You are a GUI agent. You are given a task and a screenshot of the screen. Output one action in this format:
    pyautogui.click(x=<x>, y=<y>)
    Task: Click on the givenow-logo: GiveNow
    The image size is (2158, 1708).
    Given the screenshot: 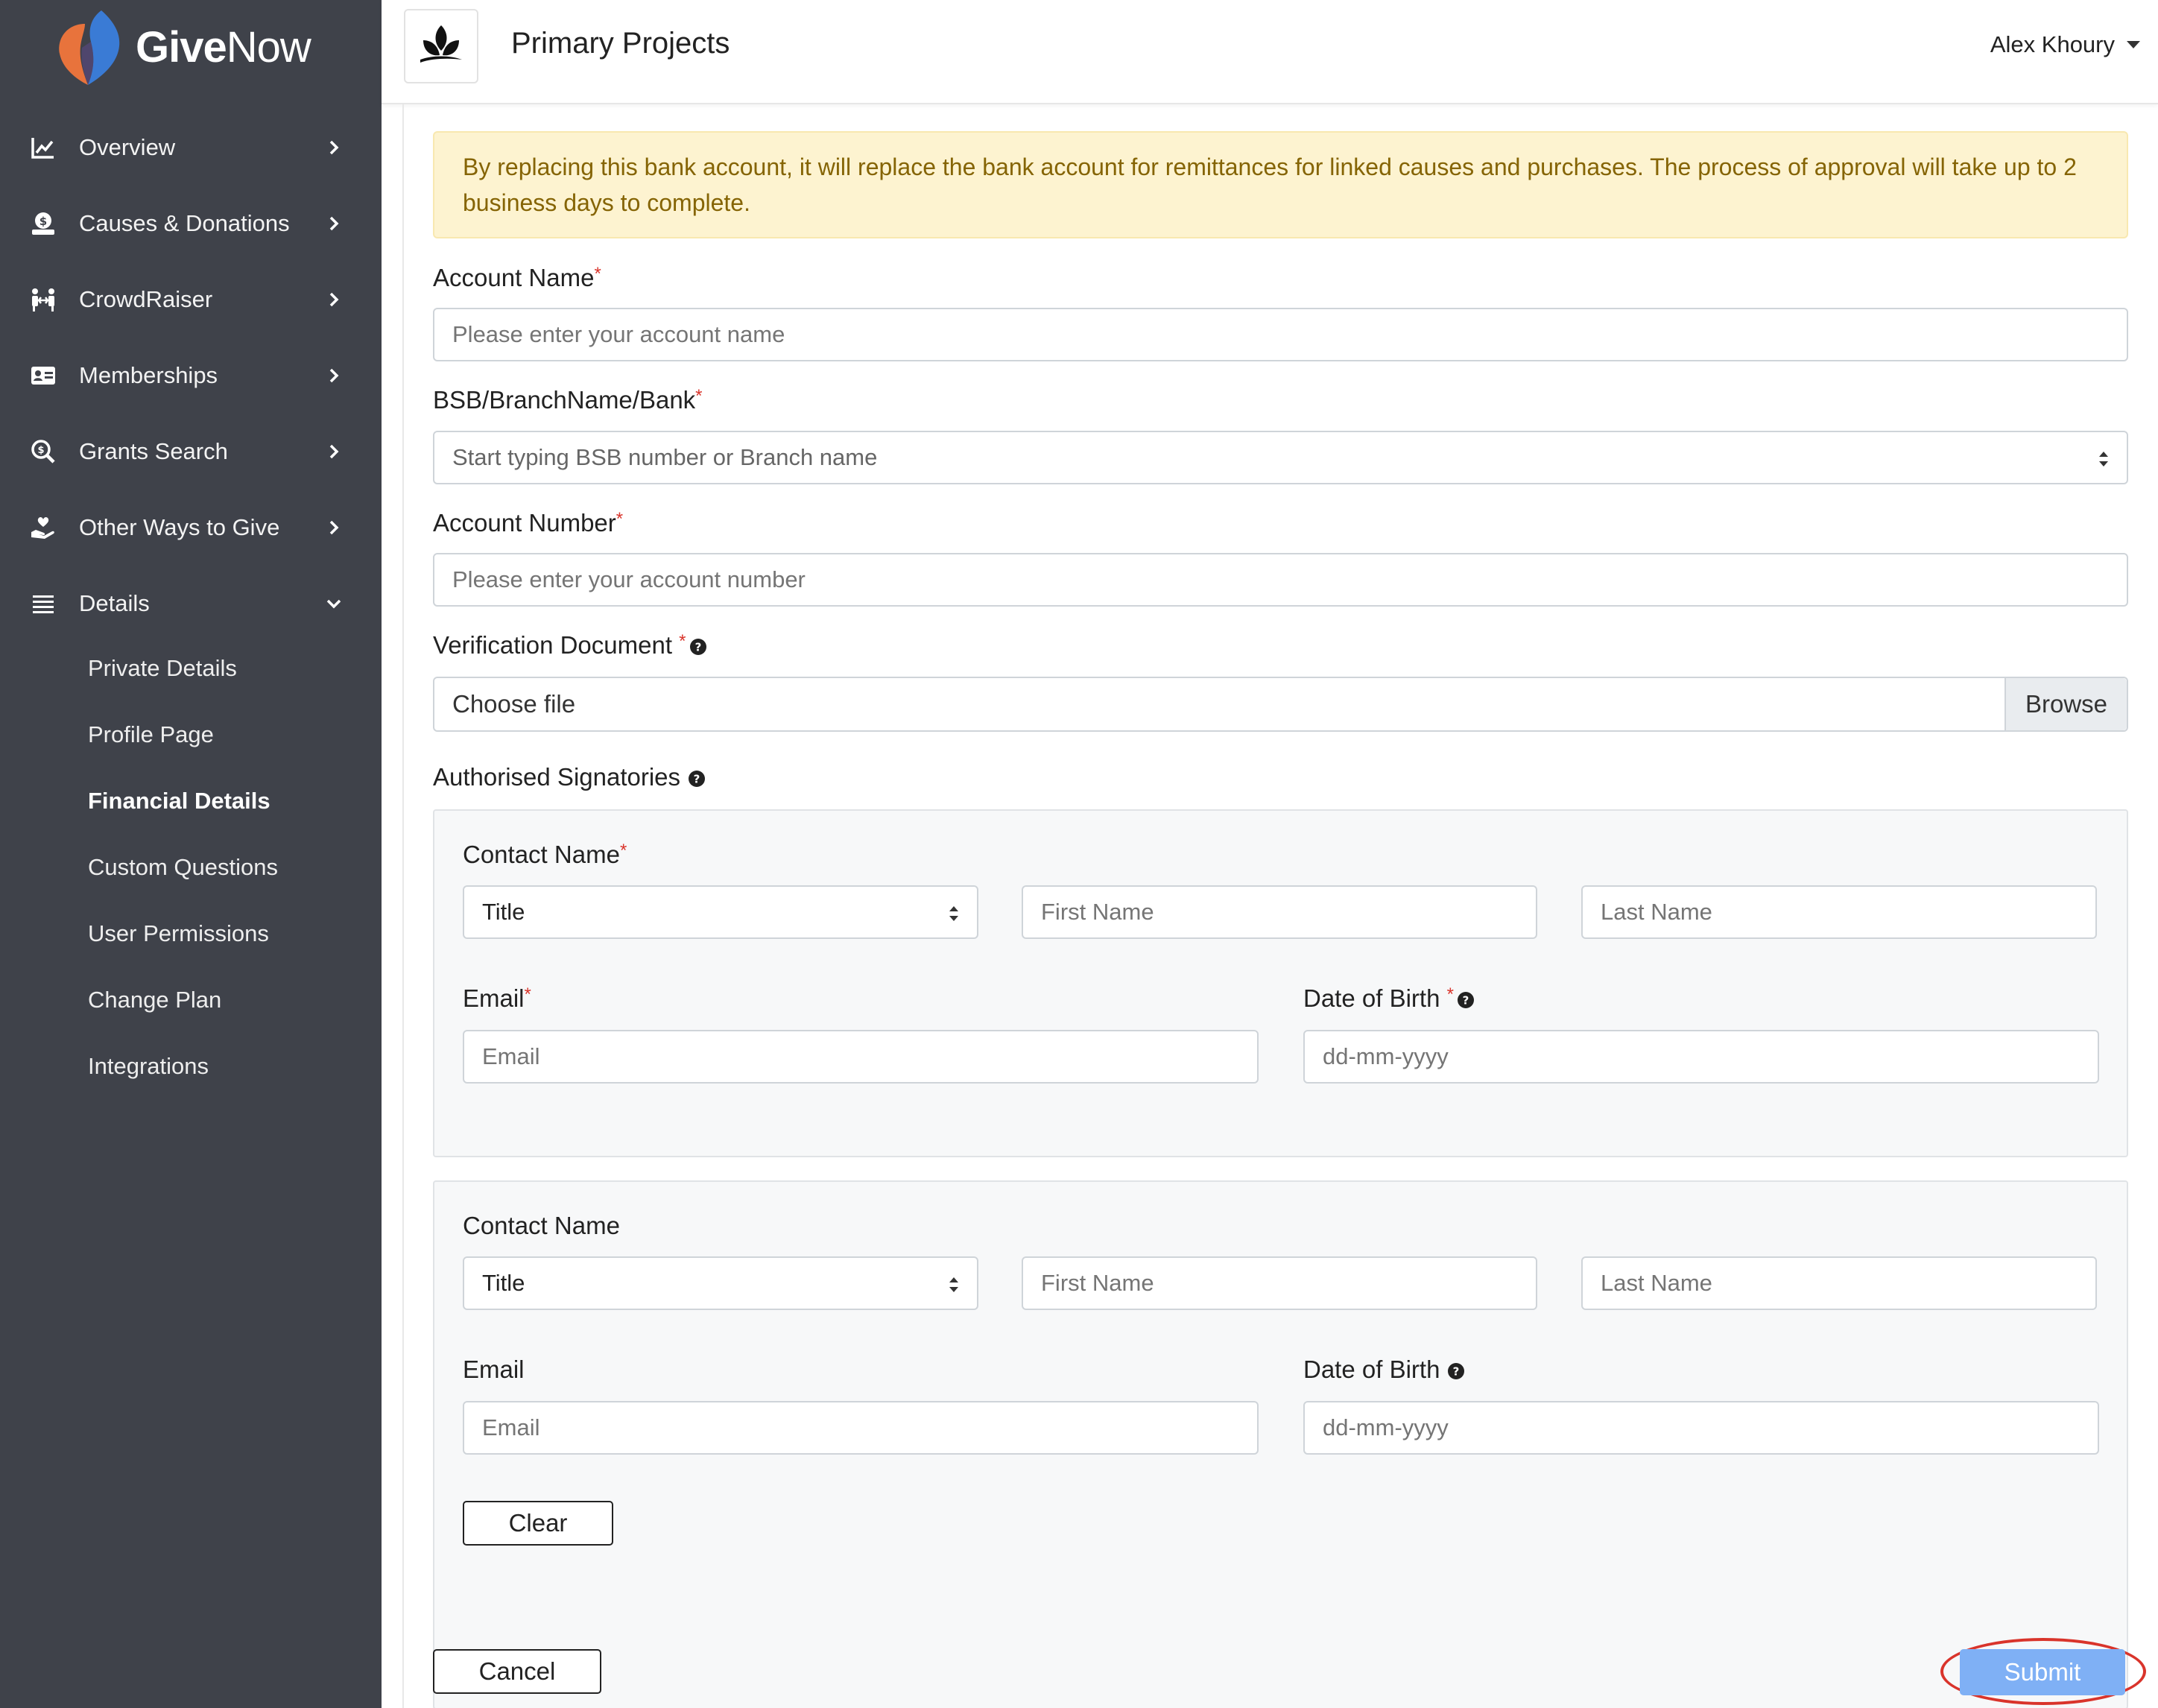 What is the action you would take?
    pyautogui.click(x=182, y=46)
    